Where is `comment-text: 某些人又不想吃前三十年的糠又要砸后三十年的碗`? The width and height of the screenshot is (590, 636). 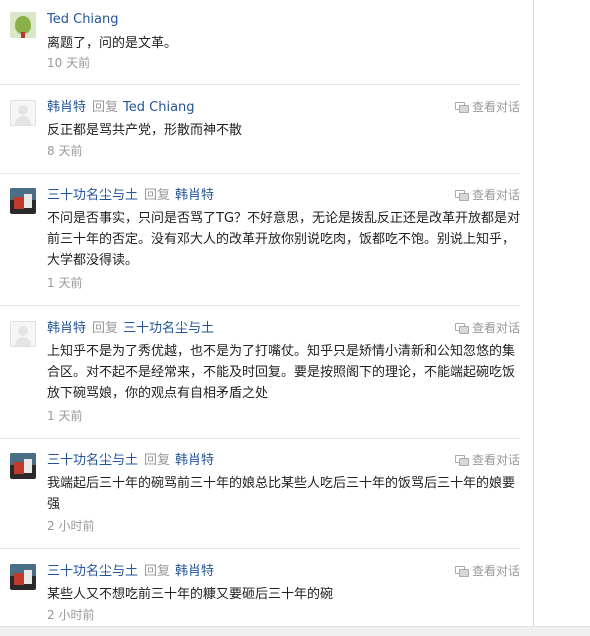 comment-text: 某些人又不想吃前三十年的糠又要砸后三十年的碗 is located at coordinates (190, 594).